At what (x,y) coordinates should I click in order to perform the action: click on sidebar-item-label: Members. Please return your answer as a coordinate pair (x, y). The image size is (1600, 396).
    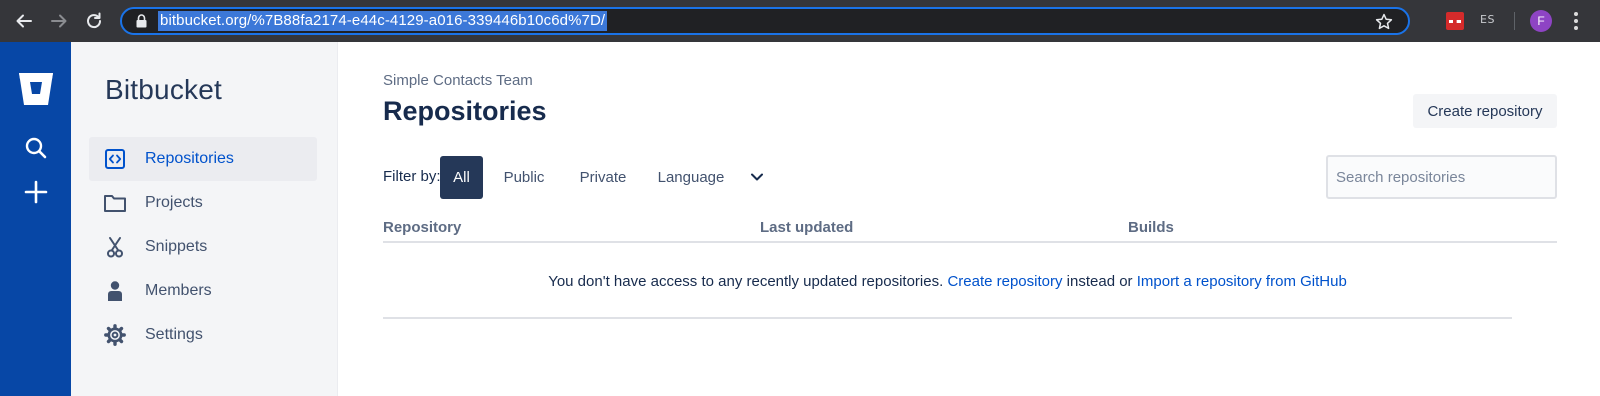
    Looking at the image, I should click on (178, 290).